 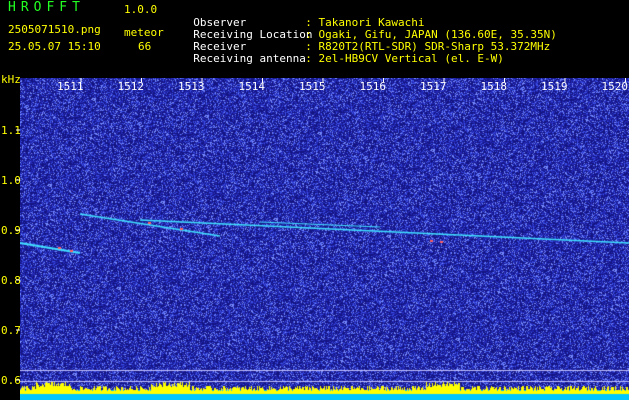 What do you see at coordinates (11, 330) in the screenshot?
I see `y-tick-label: 0.7` at bounding box center [11, 330].